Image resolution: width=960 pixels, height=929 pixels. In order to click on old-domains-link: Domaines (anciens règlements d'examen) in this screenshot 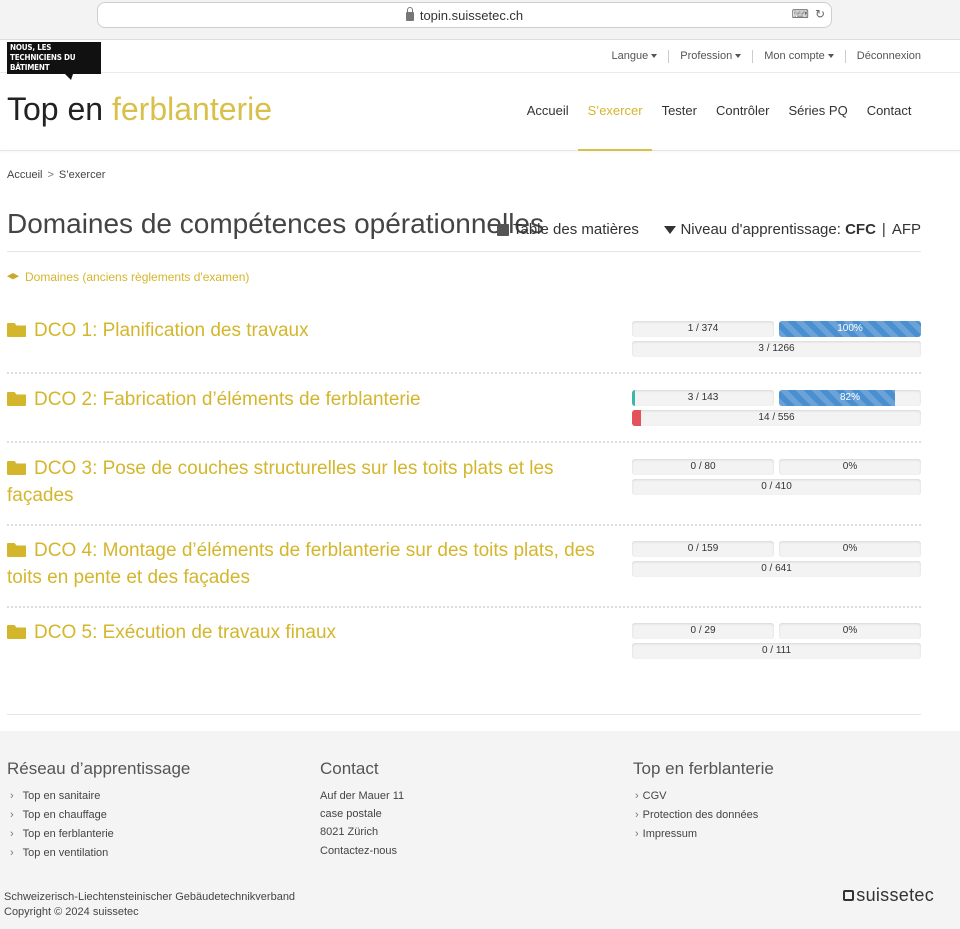, I will do `click(128, 277)`.